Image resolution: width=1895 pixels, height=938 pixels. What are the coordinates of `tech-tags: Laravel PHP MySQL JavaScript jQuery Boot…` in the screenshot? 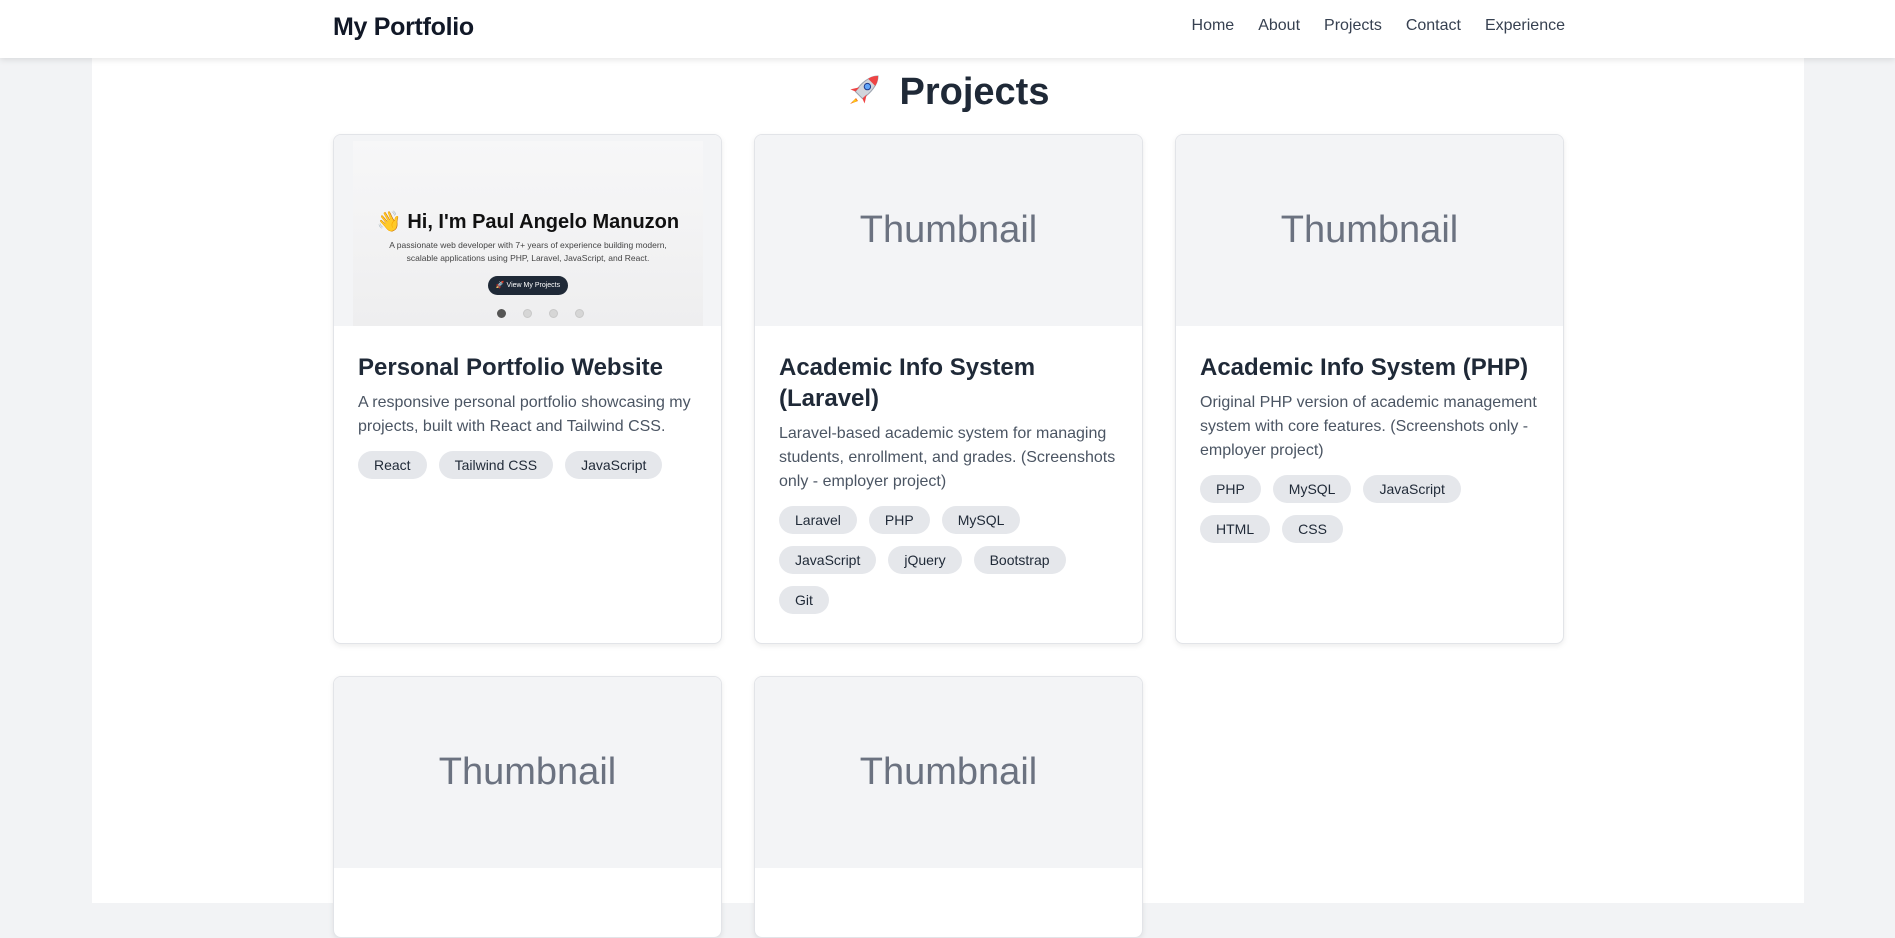 It's located at (948, 560).